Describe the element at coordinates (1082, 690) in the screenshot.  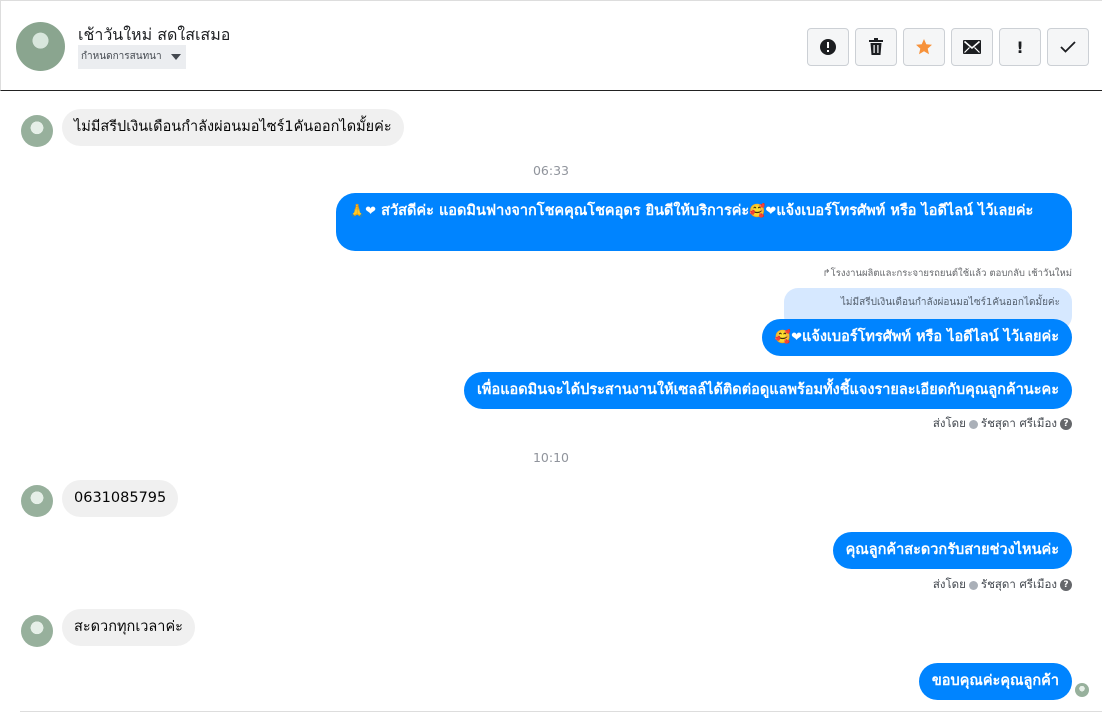
I see `seen-avatar` at that location.